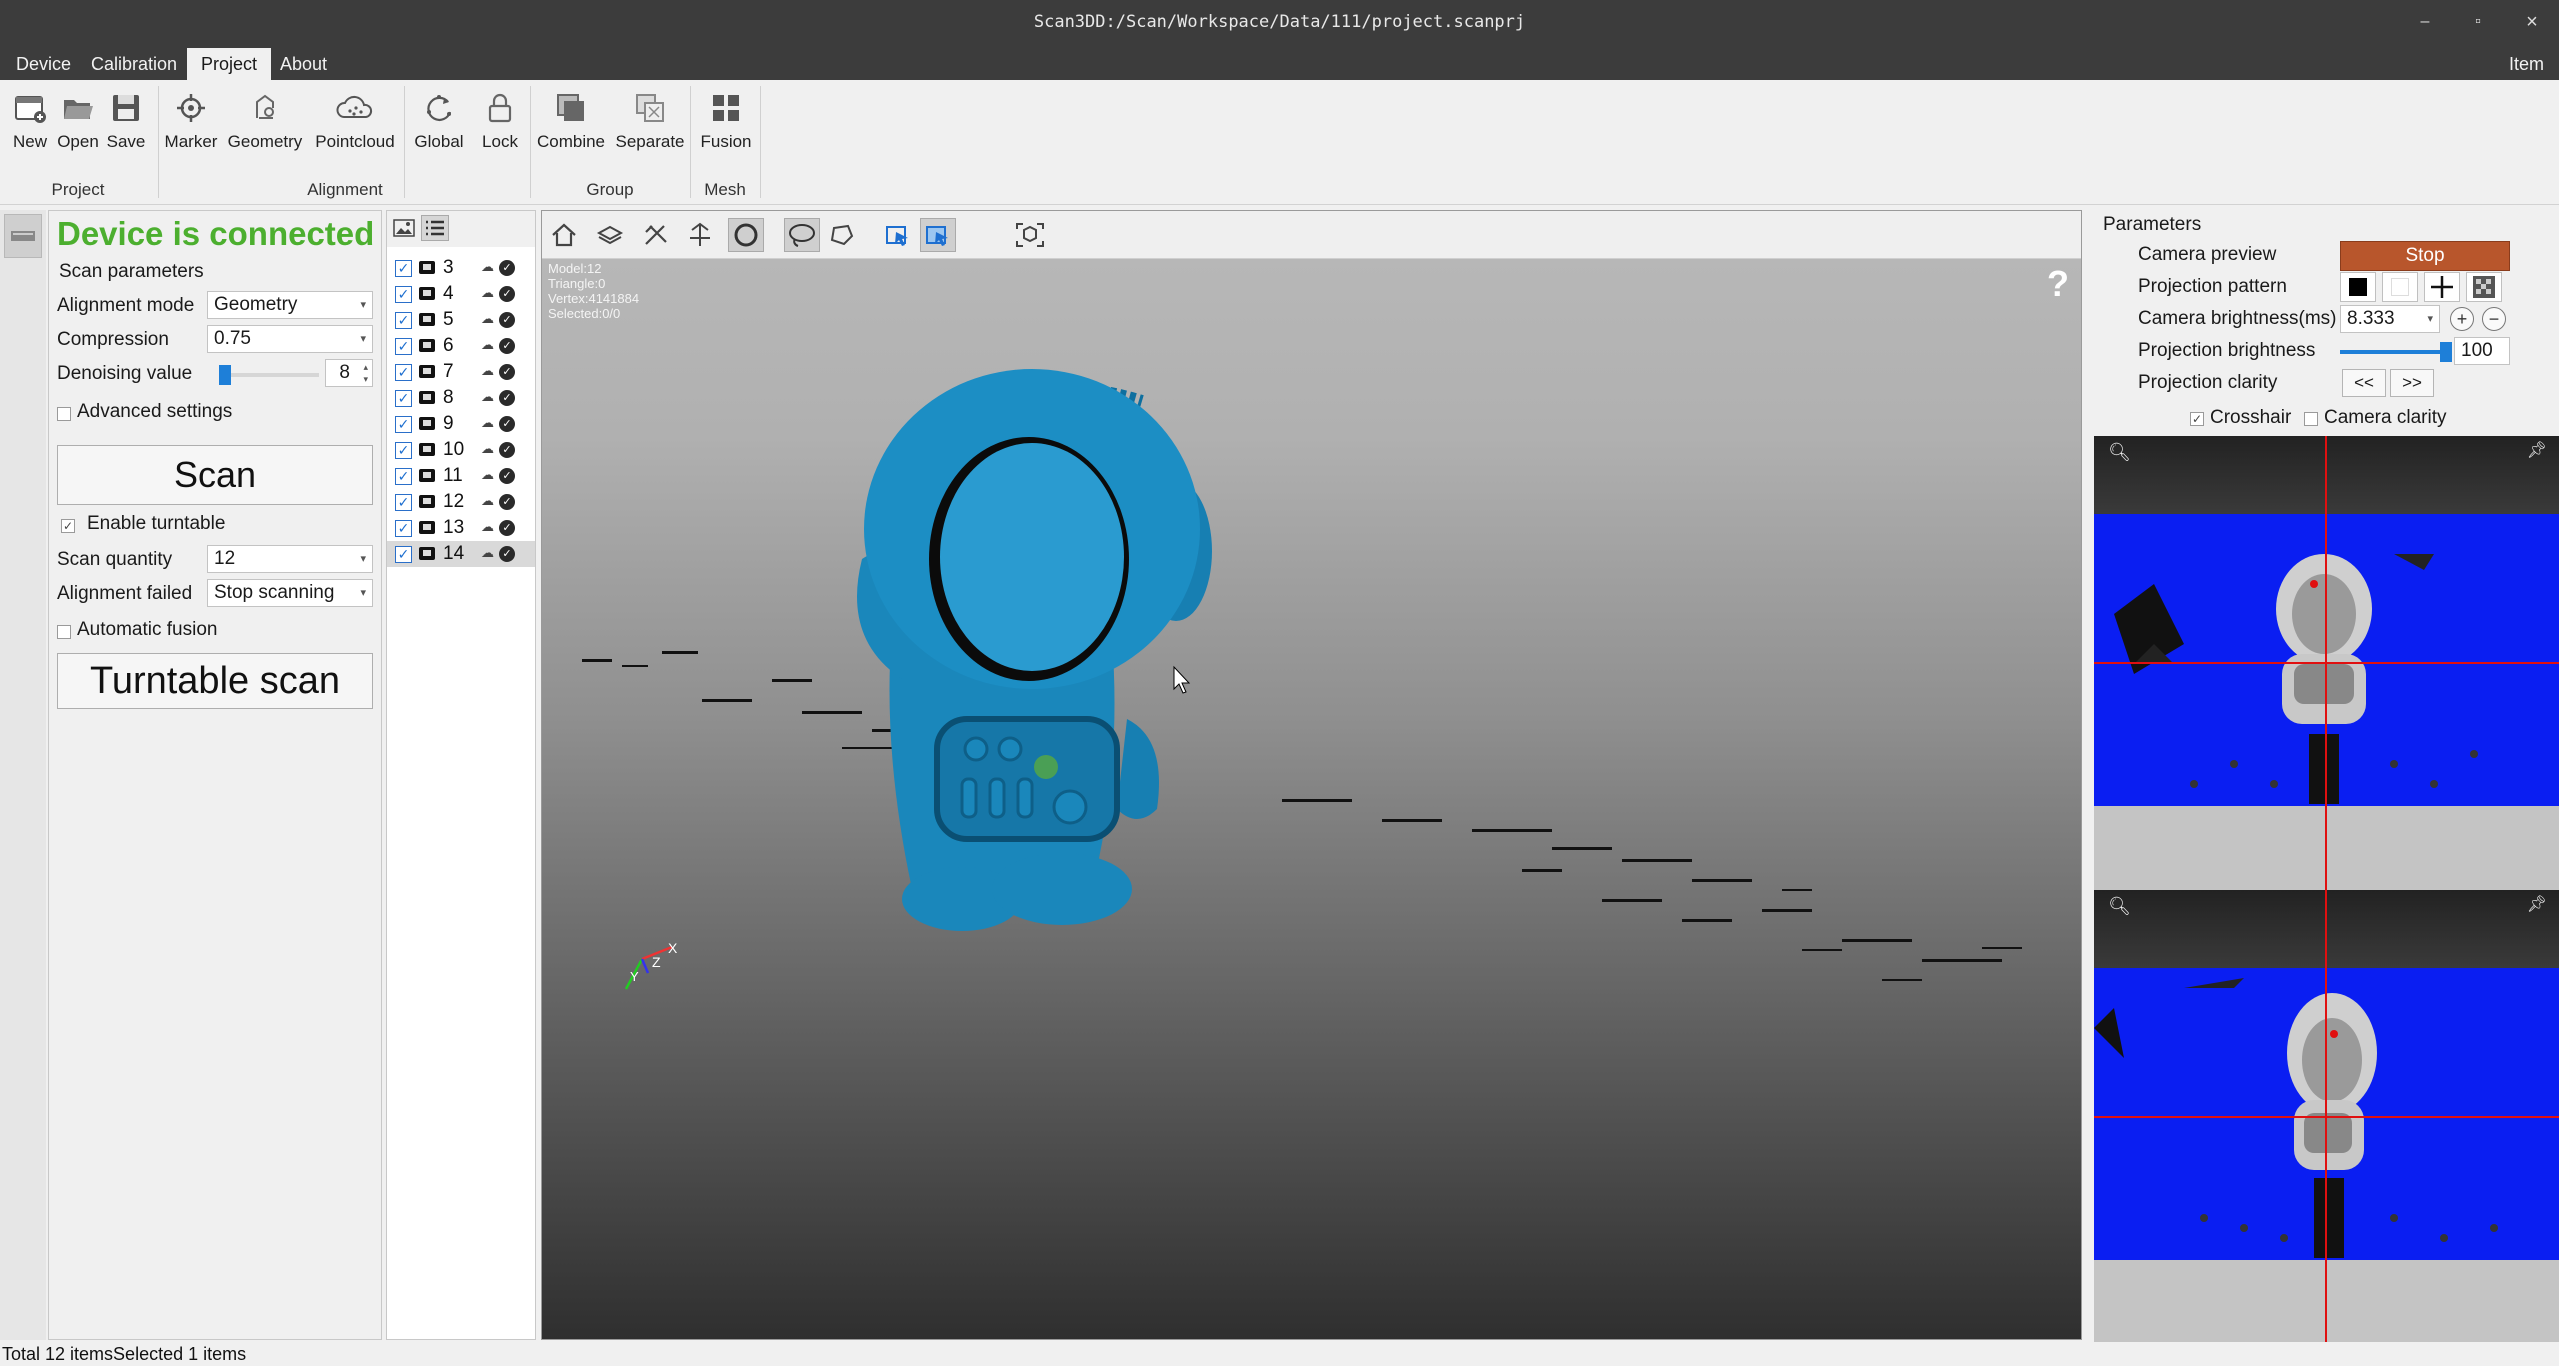 This screenshot has height=1366, width=2559. What do you see at coordinates (461, 528) in the screenshot?
I see `model-list-item: ✓ 13 ☁ ✓` at bounding box center [461, 528].